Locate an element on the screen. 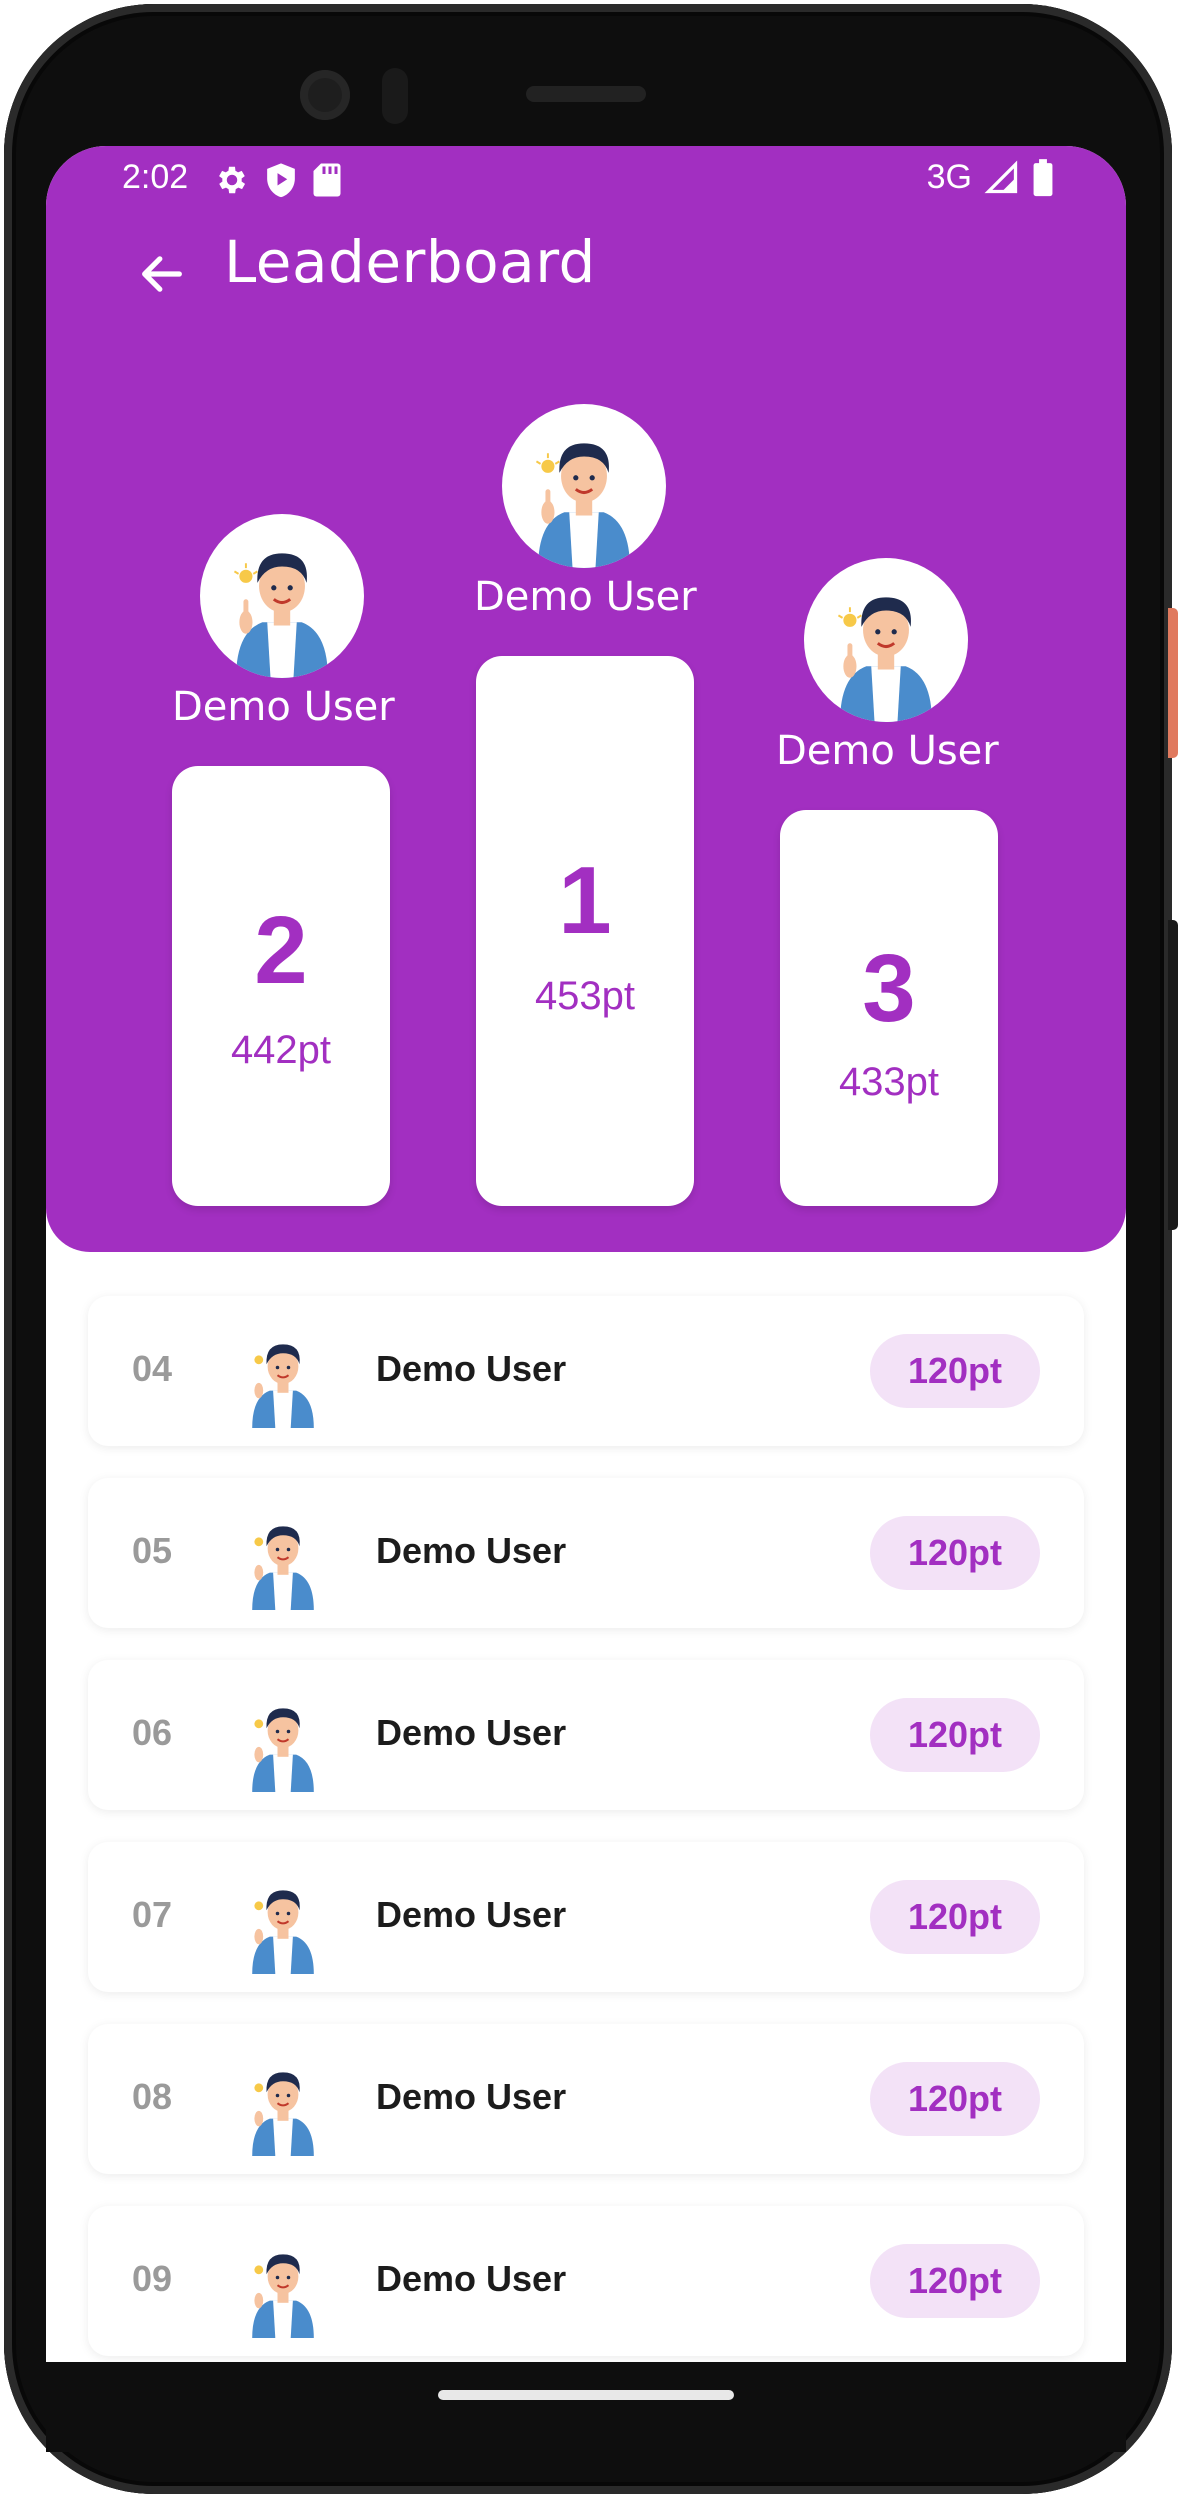 Image resolution: width=1178 pixels, height=2498 pixels. app-bar: Leaderboard is located at coordinates (586, 275).